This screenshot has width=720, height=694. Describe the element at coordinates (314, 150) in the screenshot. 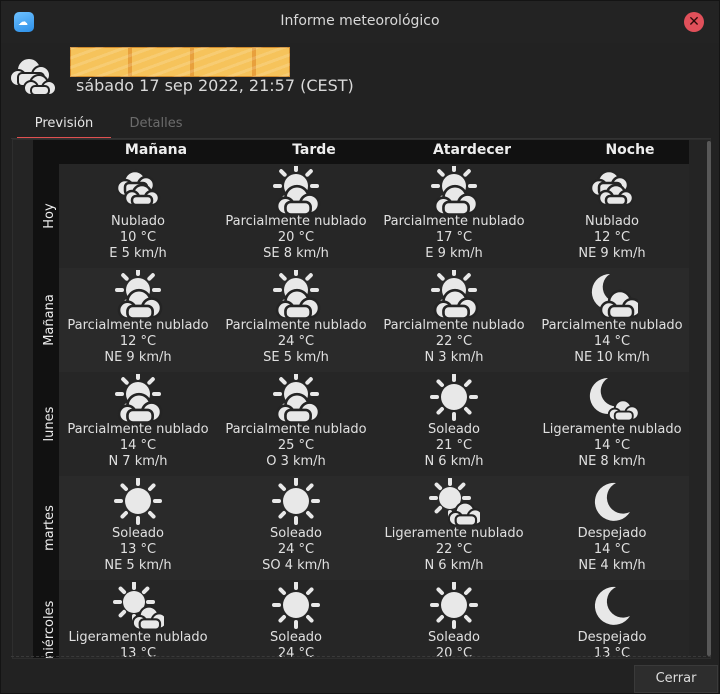

I see `column-tarde: Tarde` at that location.